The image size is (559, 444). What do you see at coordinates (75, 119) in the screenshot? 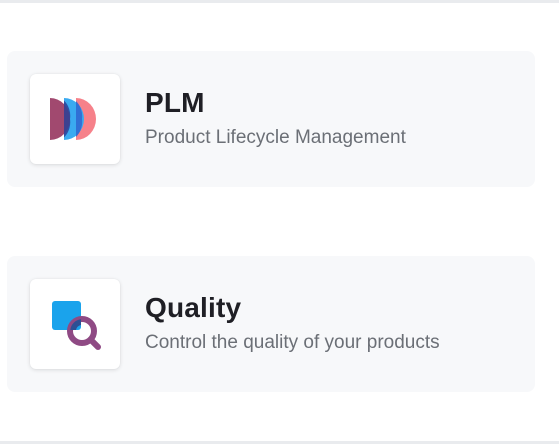
I see `plm-icon` at bounding box center [75, 119].